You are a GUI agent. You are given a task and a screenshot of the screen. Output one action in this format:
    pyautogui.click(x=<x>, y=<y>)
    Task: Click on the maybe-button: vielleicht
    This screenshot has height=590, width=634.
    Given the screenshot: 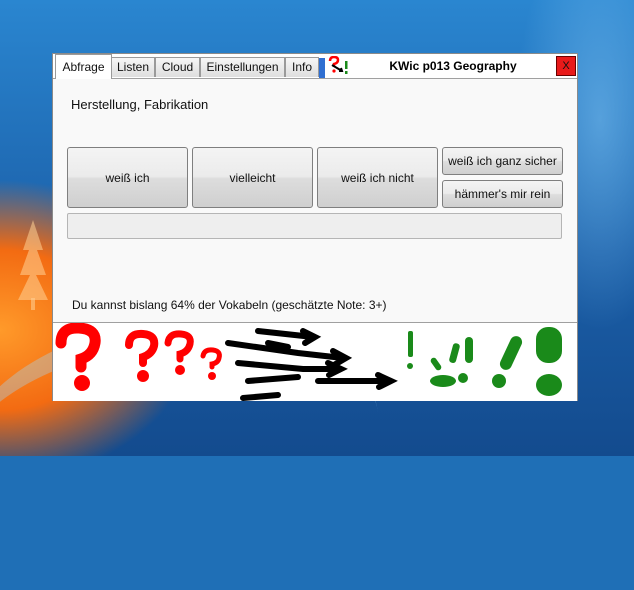 What is the action you would take?
    pyautogui.click(x=252, y=177)
    